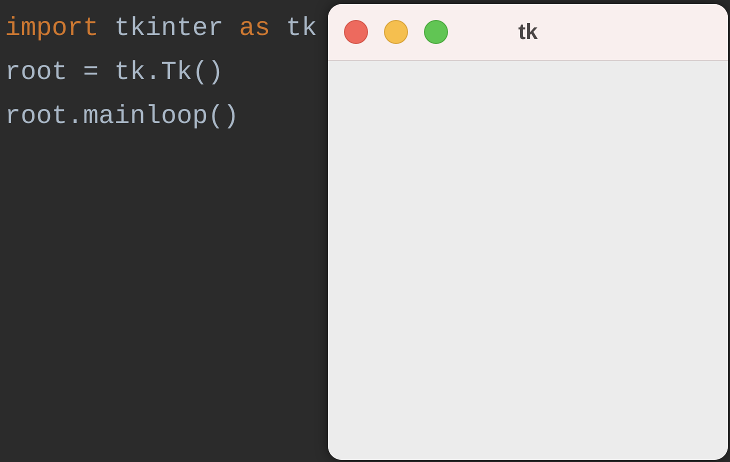 The height and width of the screenshot is (462, 730). Describe the element at coordinates (122, 116) in the screenshot. I see `code-line: root.mainloop()` at that location.